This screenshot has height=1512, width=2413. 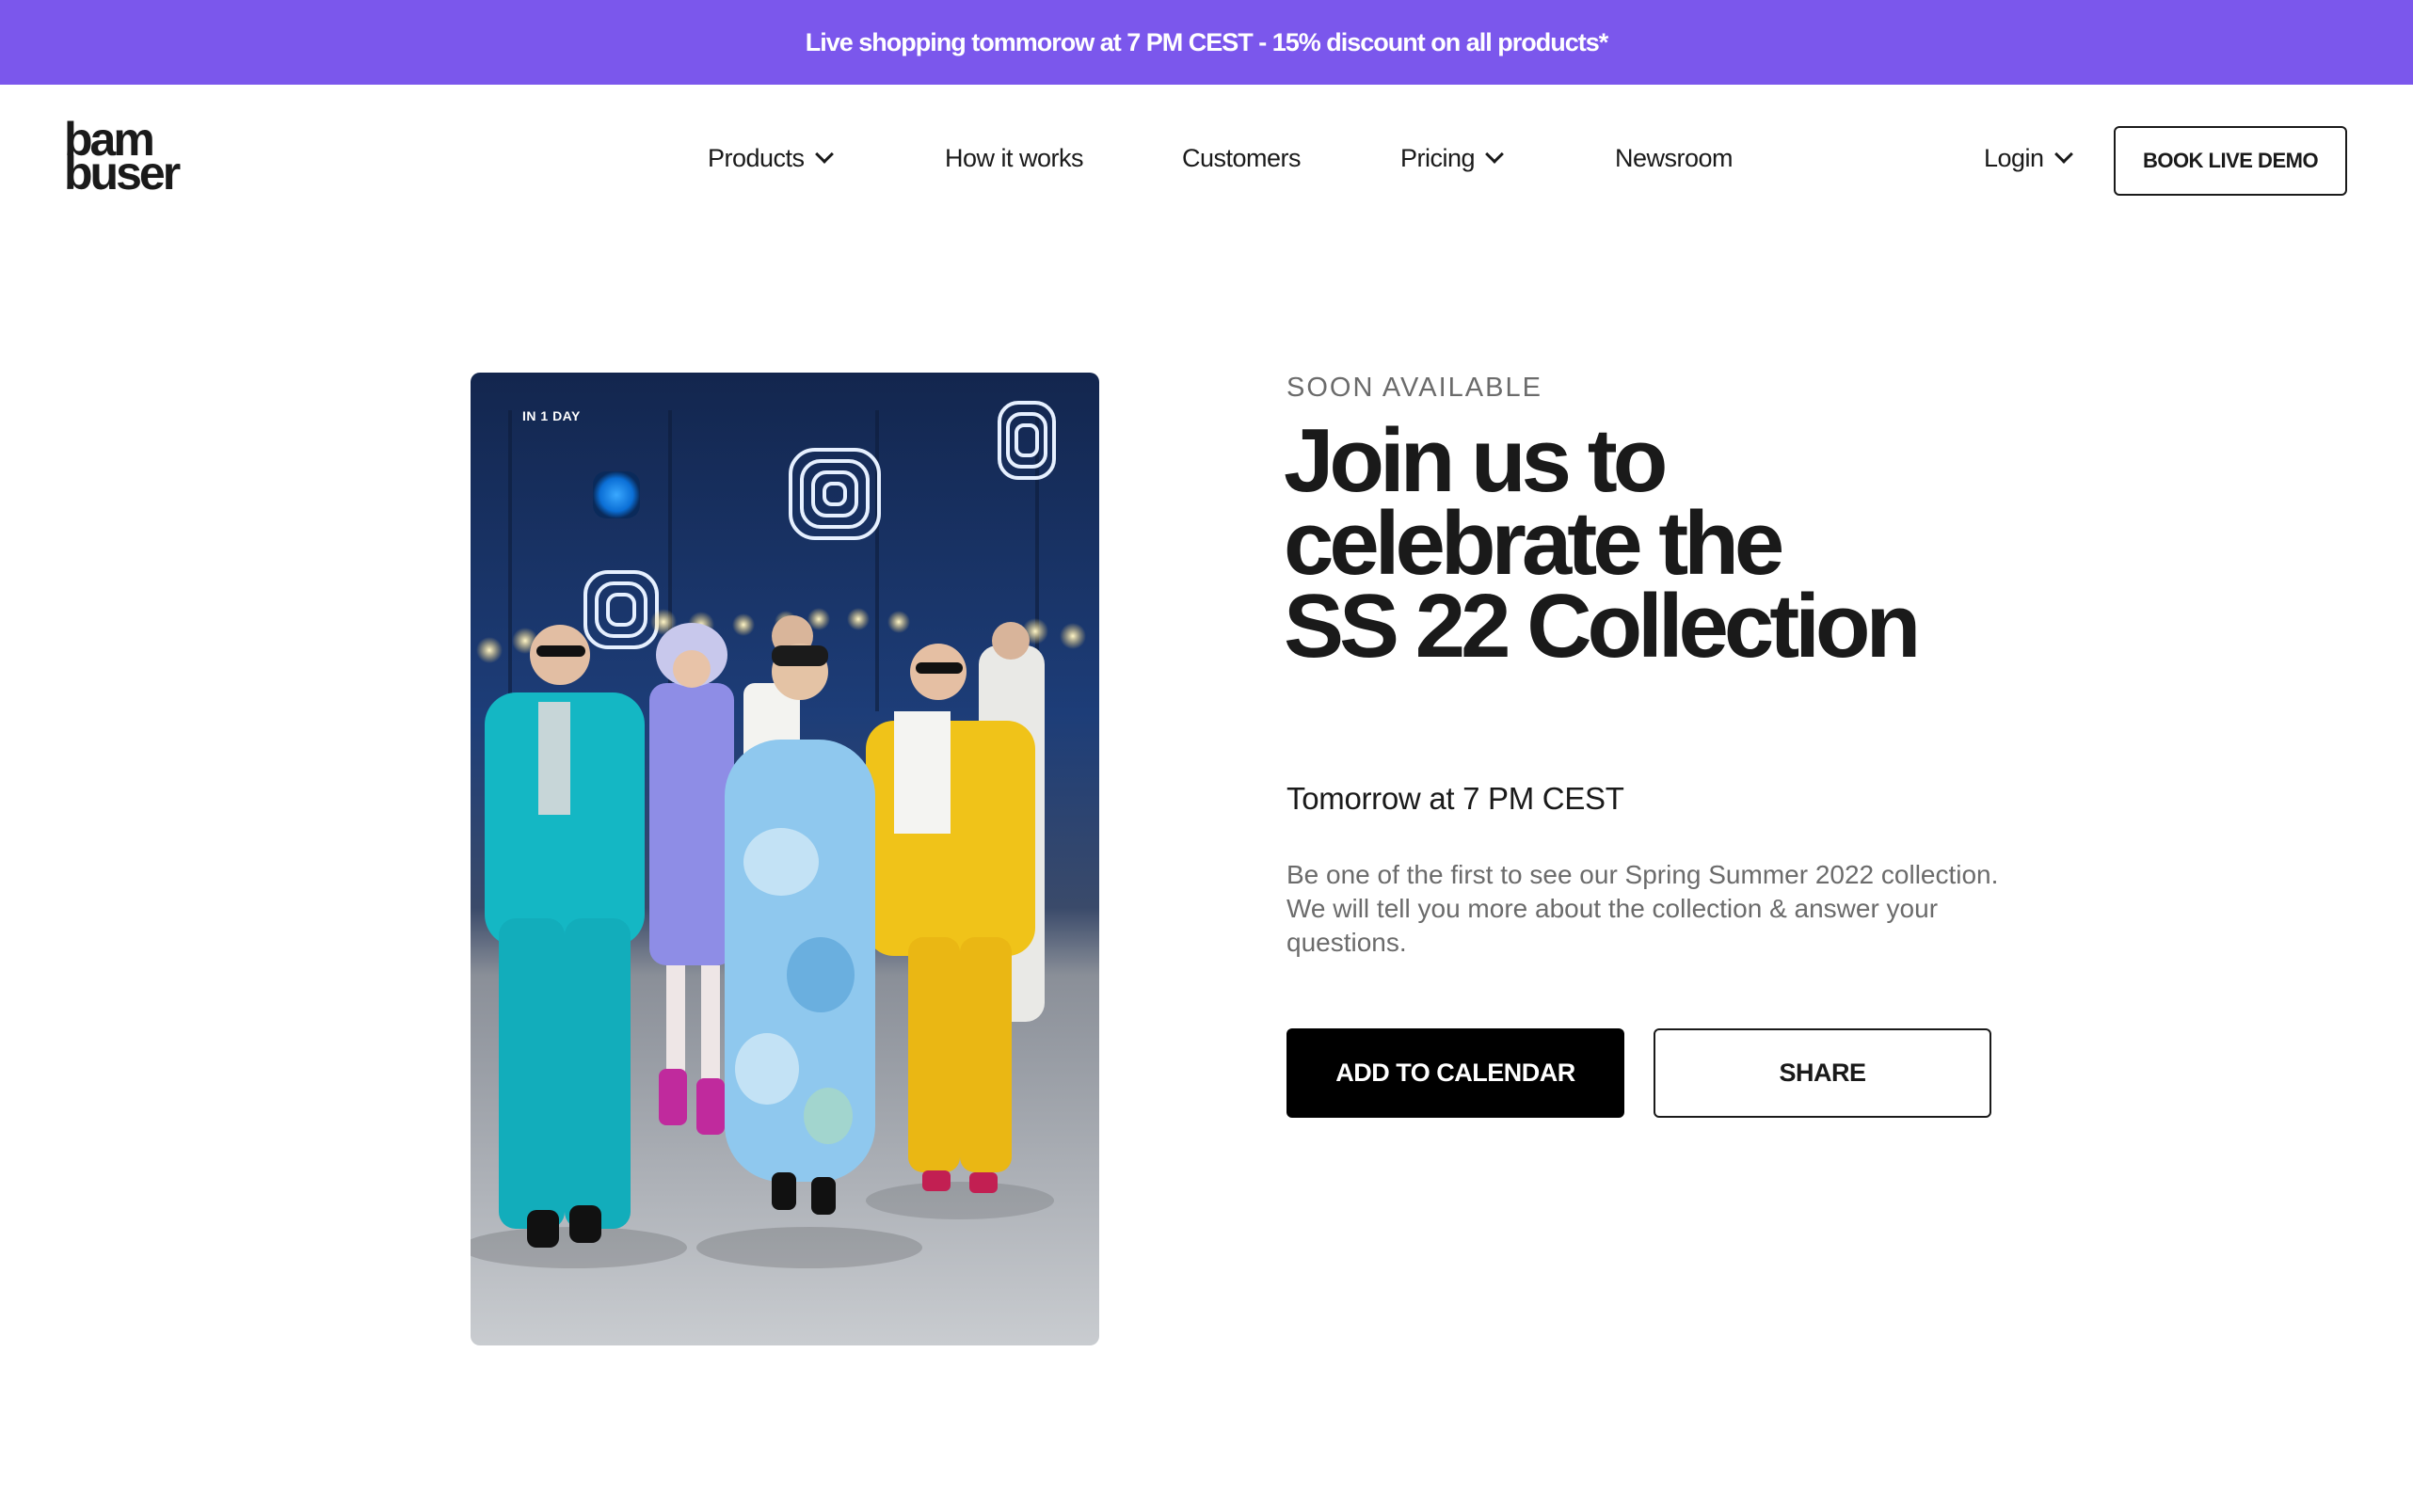 What do you see at coordinates (1822, 1073) in the screenshot?
I see `share-button: SHARE` at bounding box center [1822, 1073].